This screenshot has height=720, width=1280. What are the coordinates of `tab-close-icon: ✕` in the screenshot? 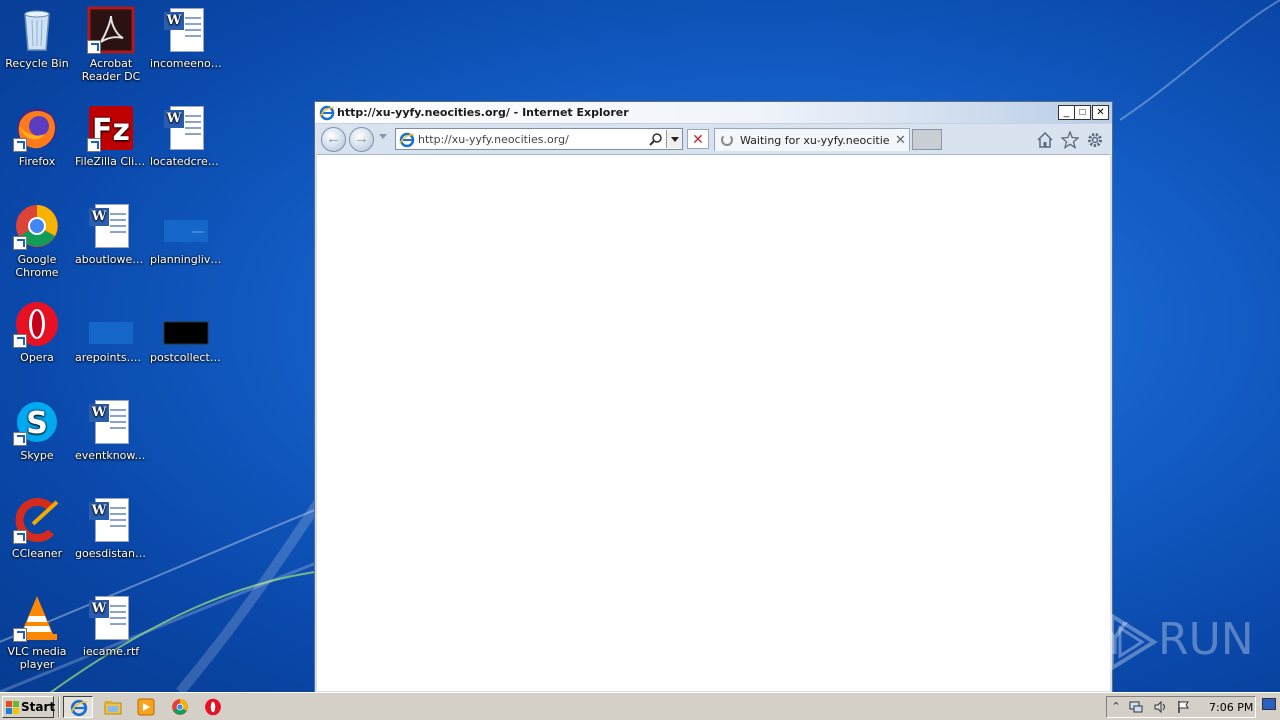 It's located at (900, 140).